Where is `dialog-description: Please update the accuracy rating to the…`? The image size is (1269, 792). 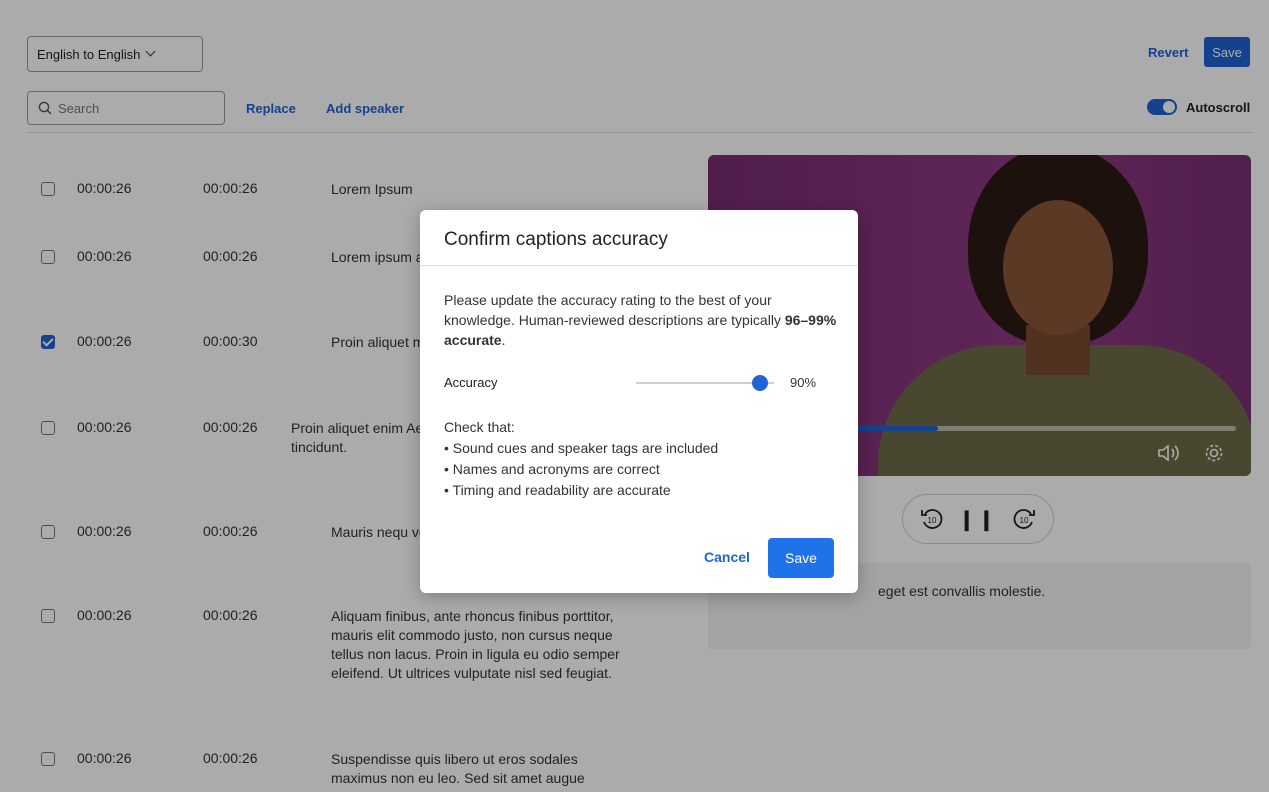
dialog-description: Please update the accuracy rating to the… is located at coordinates (641, 320).